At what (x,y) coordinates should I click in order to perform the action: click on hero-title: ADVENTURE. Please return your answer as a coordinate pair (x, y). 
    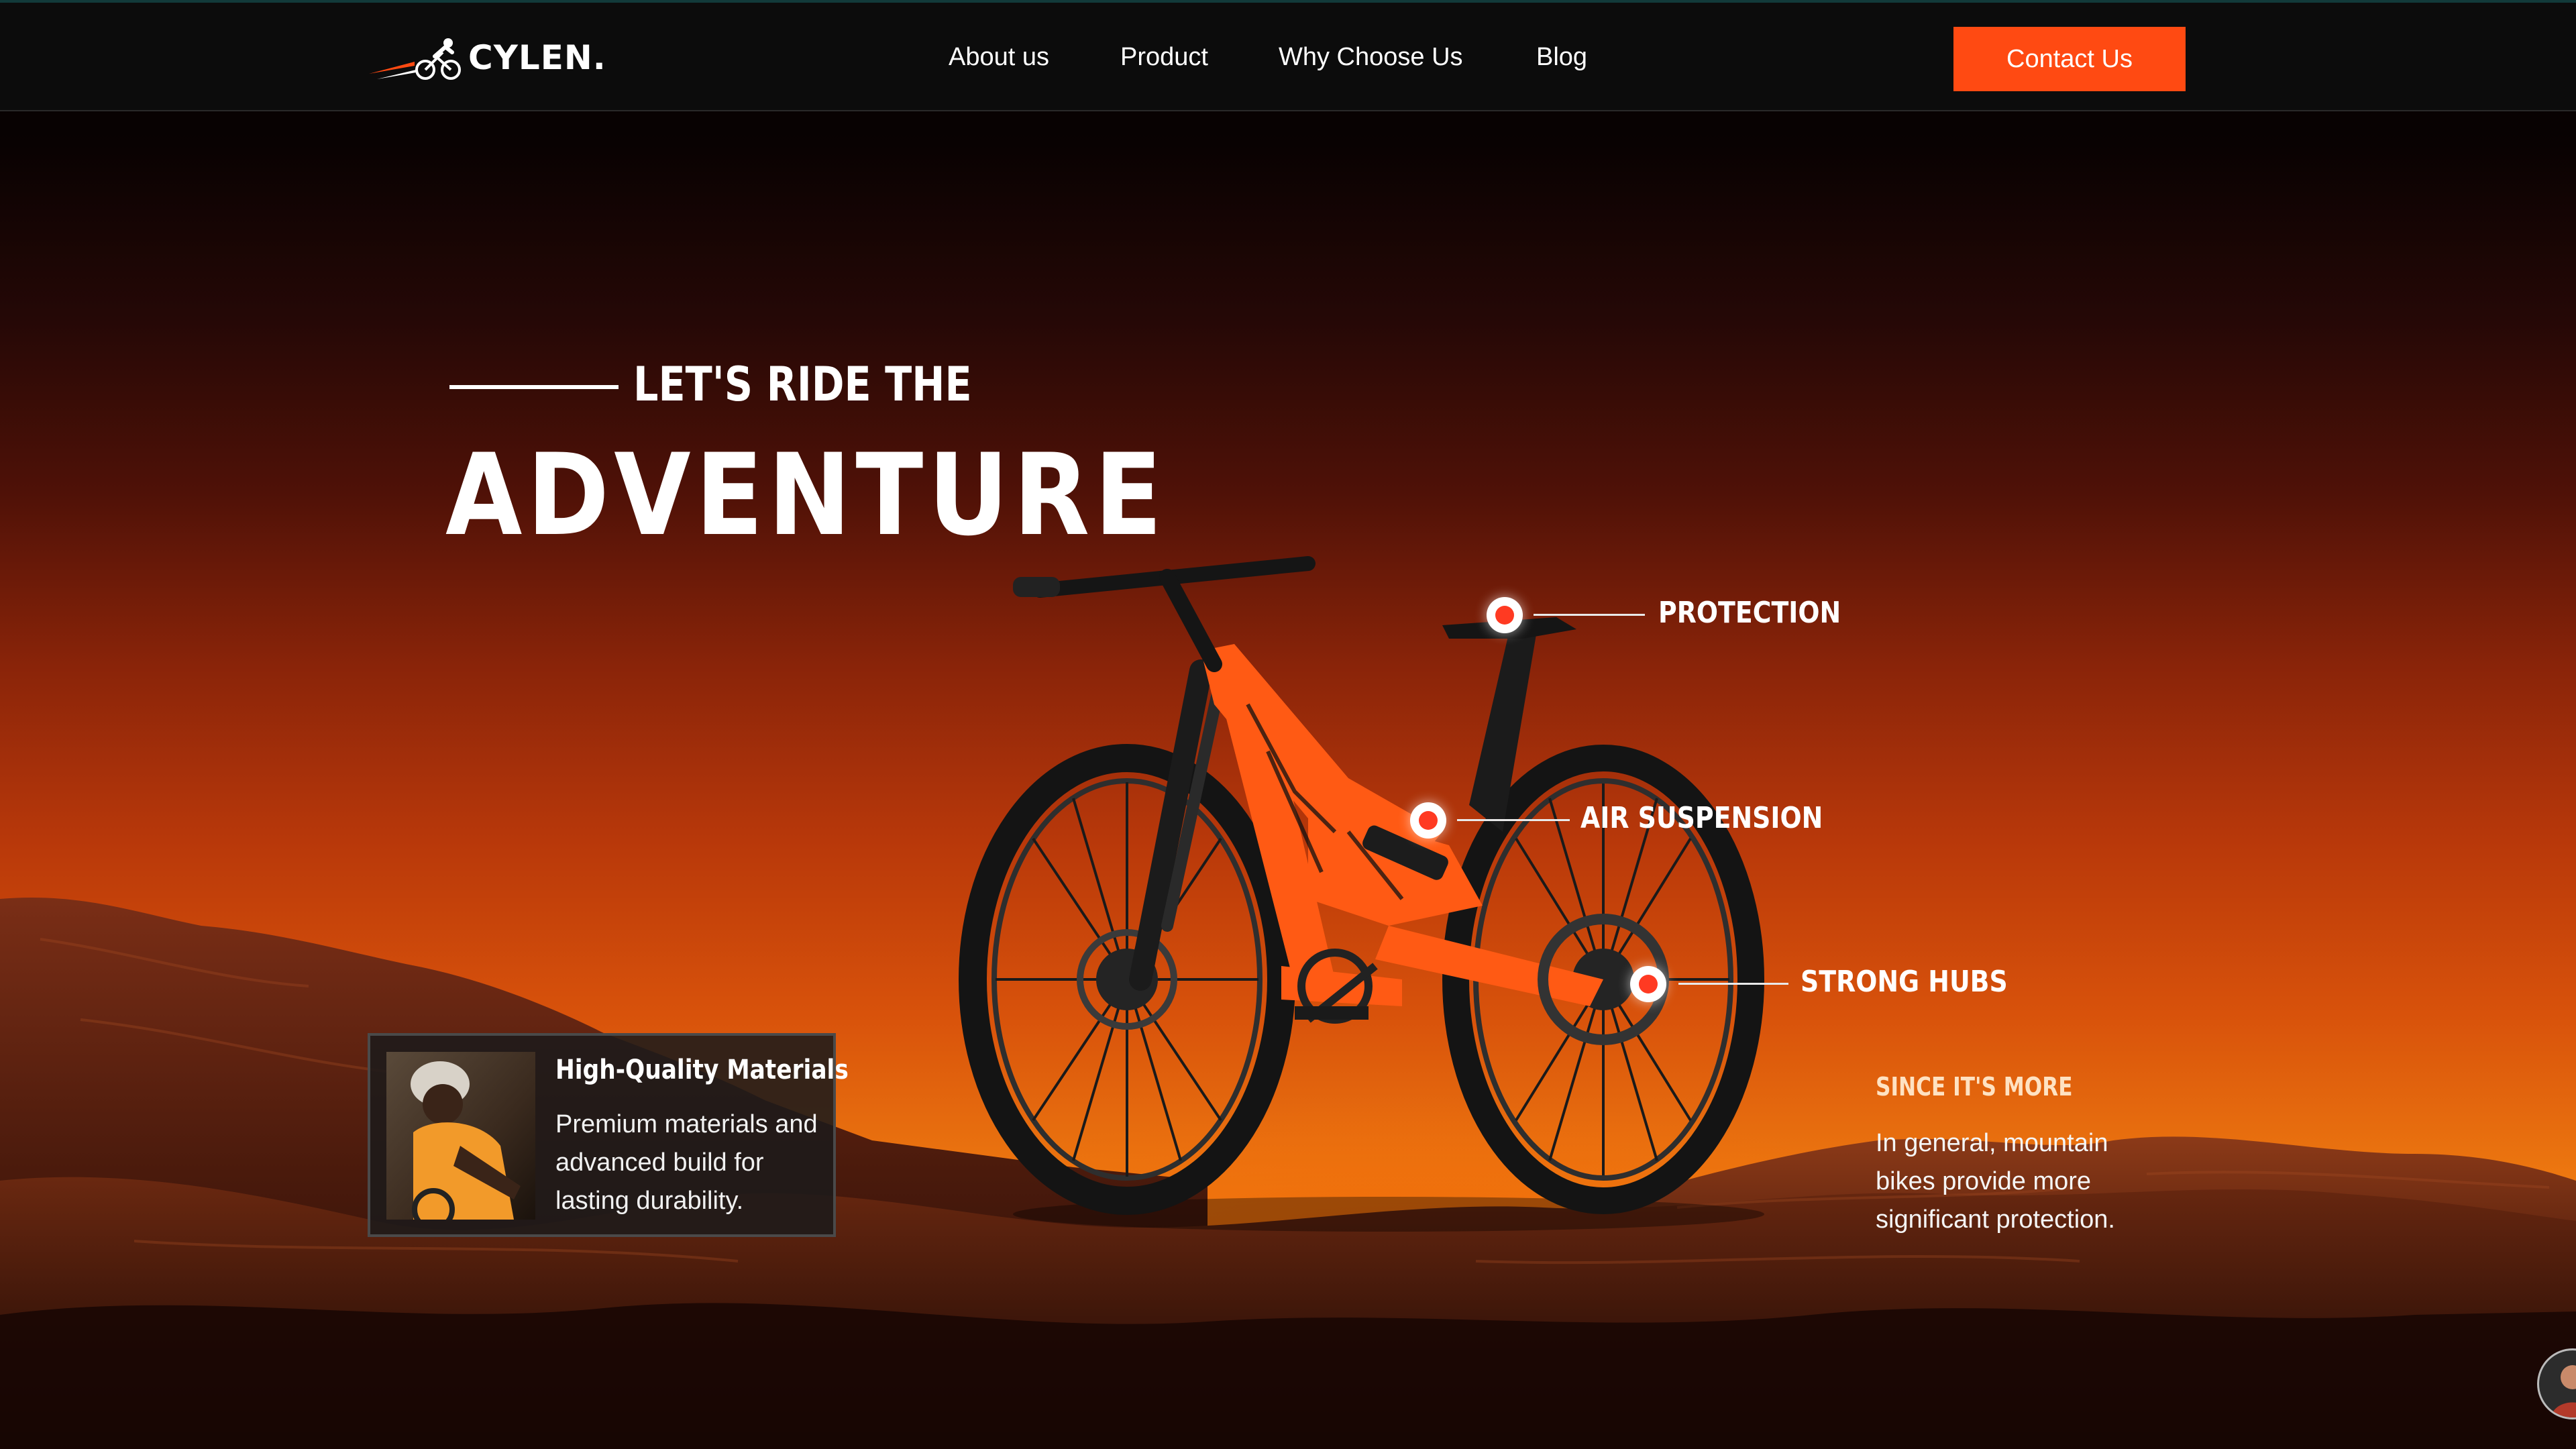
    Looking at the image, I should click on (806, 495).